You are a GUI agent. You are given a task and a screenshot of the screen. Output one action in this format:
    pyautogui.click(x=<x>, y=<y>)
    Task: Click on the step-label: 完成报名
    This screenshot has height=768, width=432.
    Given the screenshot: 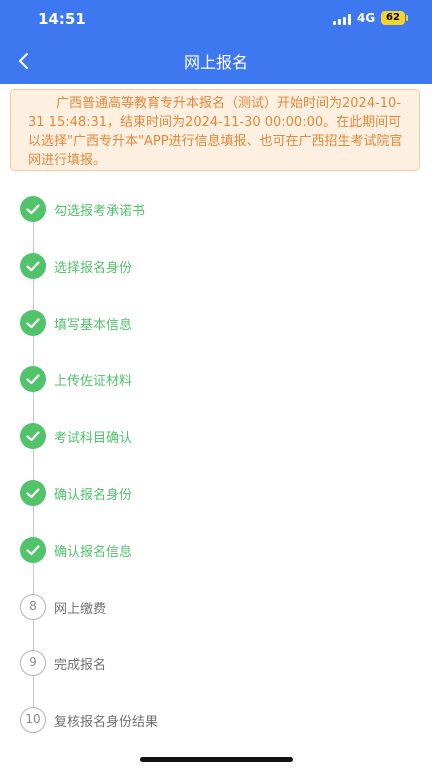 What is the action you would take?
    pyautogui.click(x=80, y=665)
    